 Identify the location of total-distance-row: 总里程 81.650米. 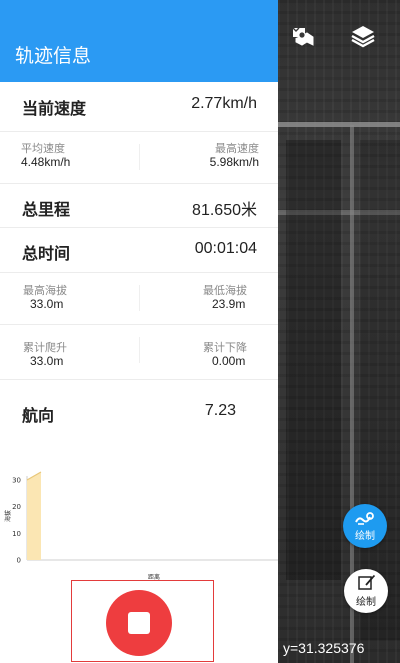
(139, 206).